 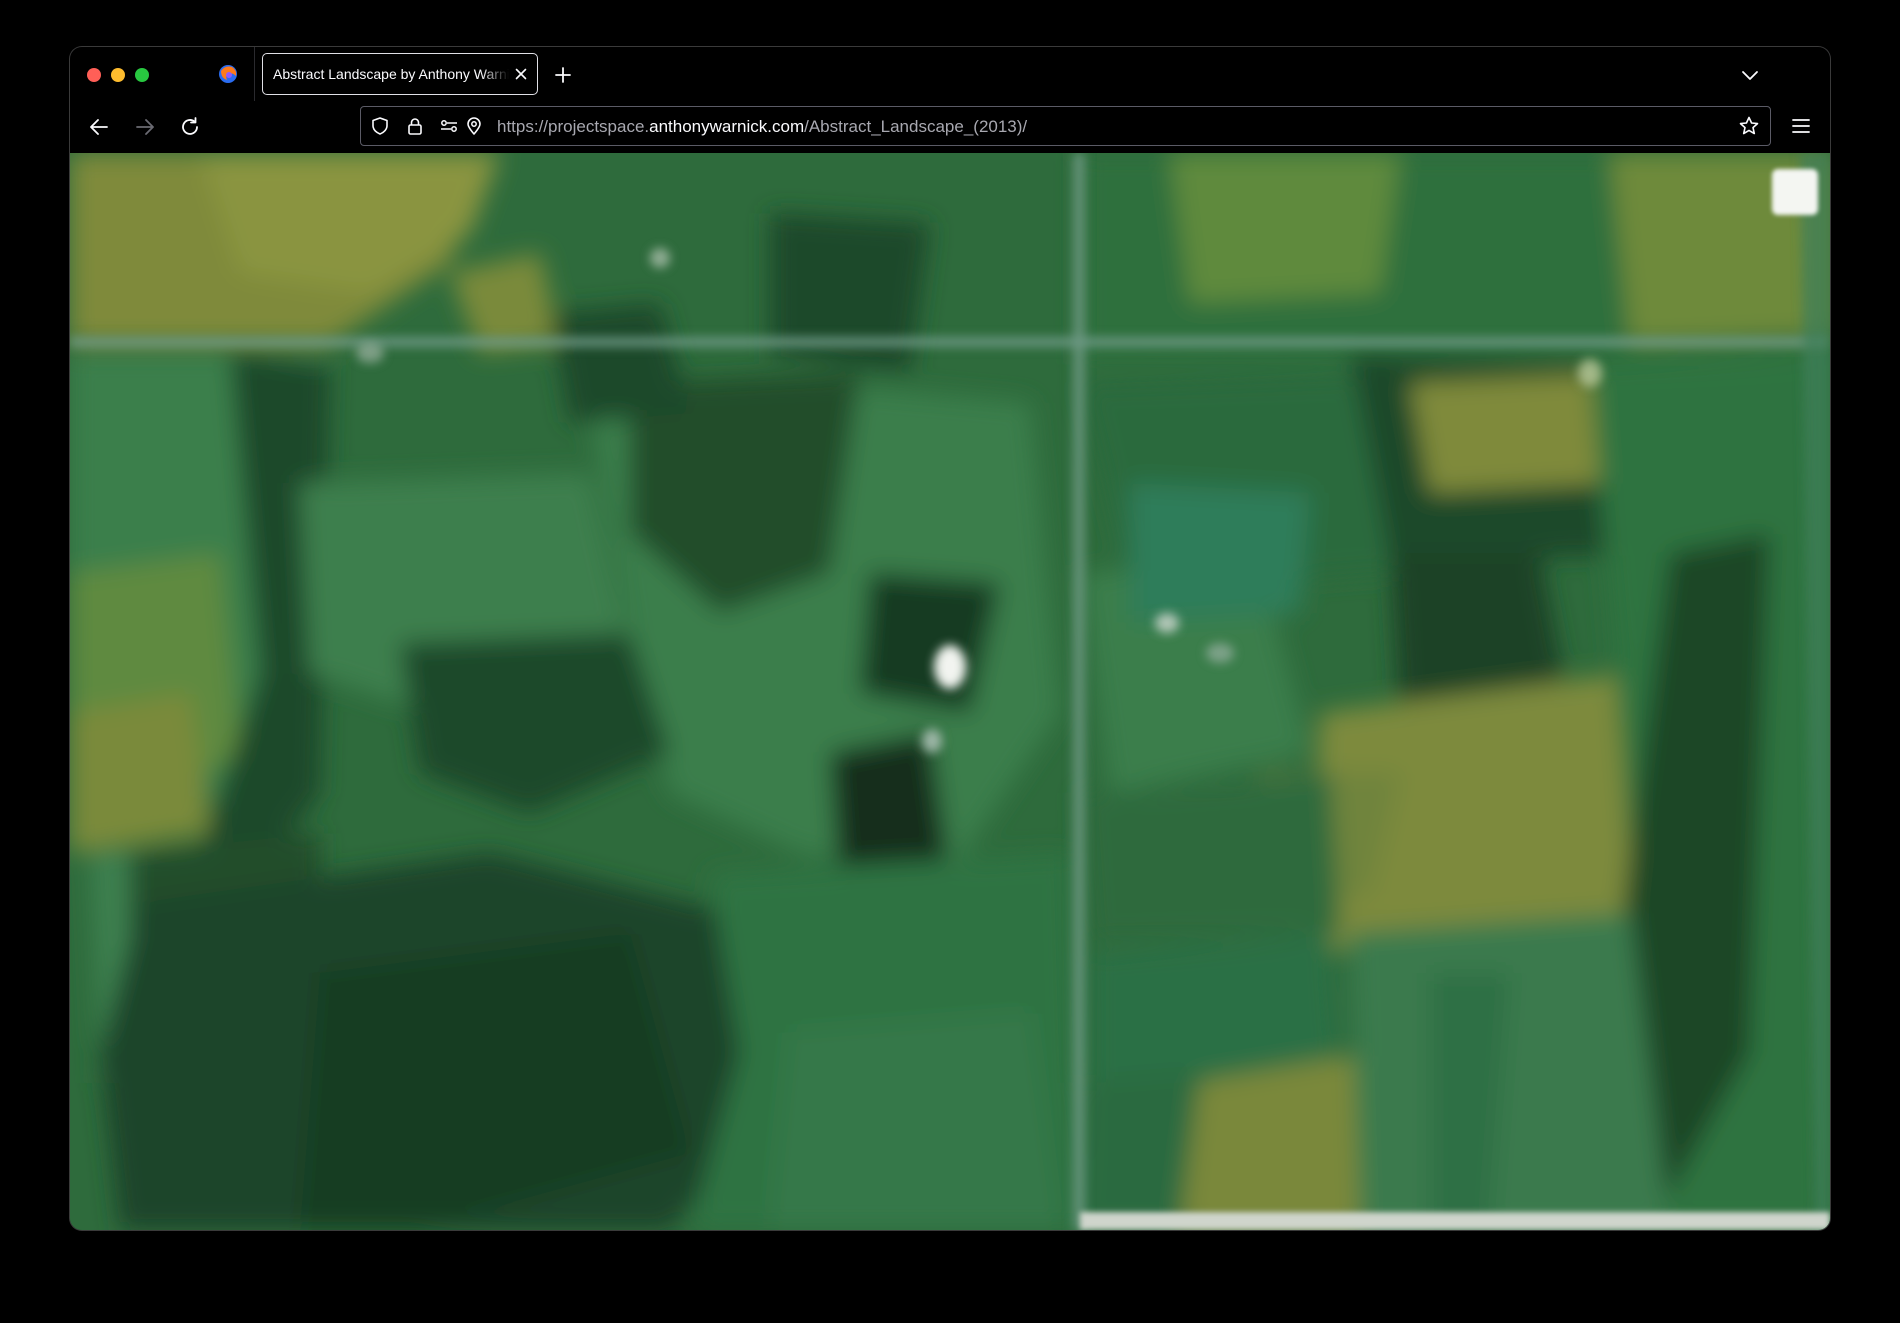 I want to click on close-icon, so click(x=521, y=74).